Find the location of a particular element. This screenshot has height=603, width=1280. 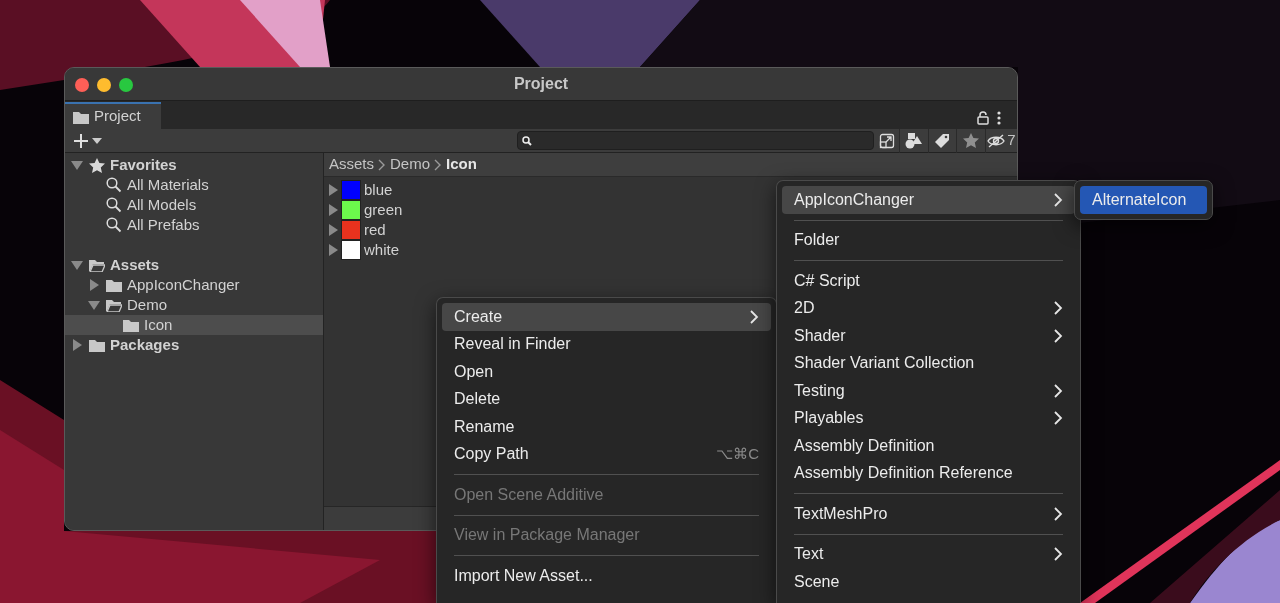

caret-icon is located at coordinates (97, 140).